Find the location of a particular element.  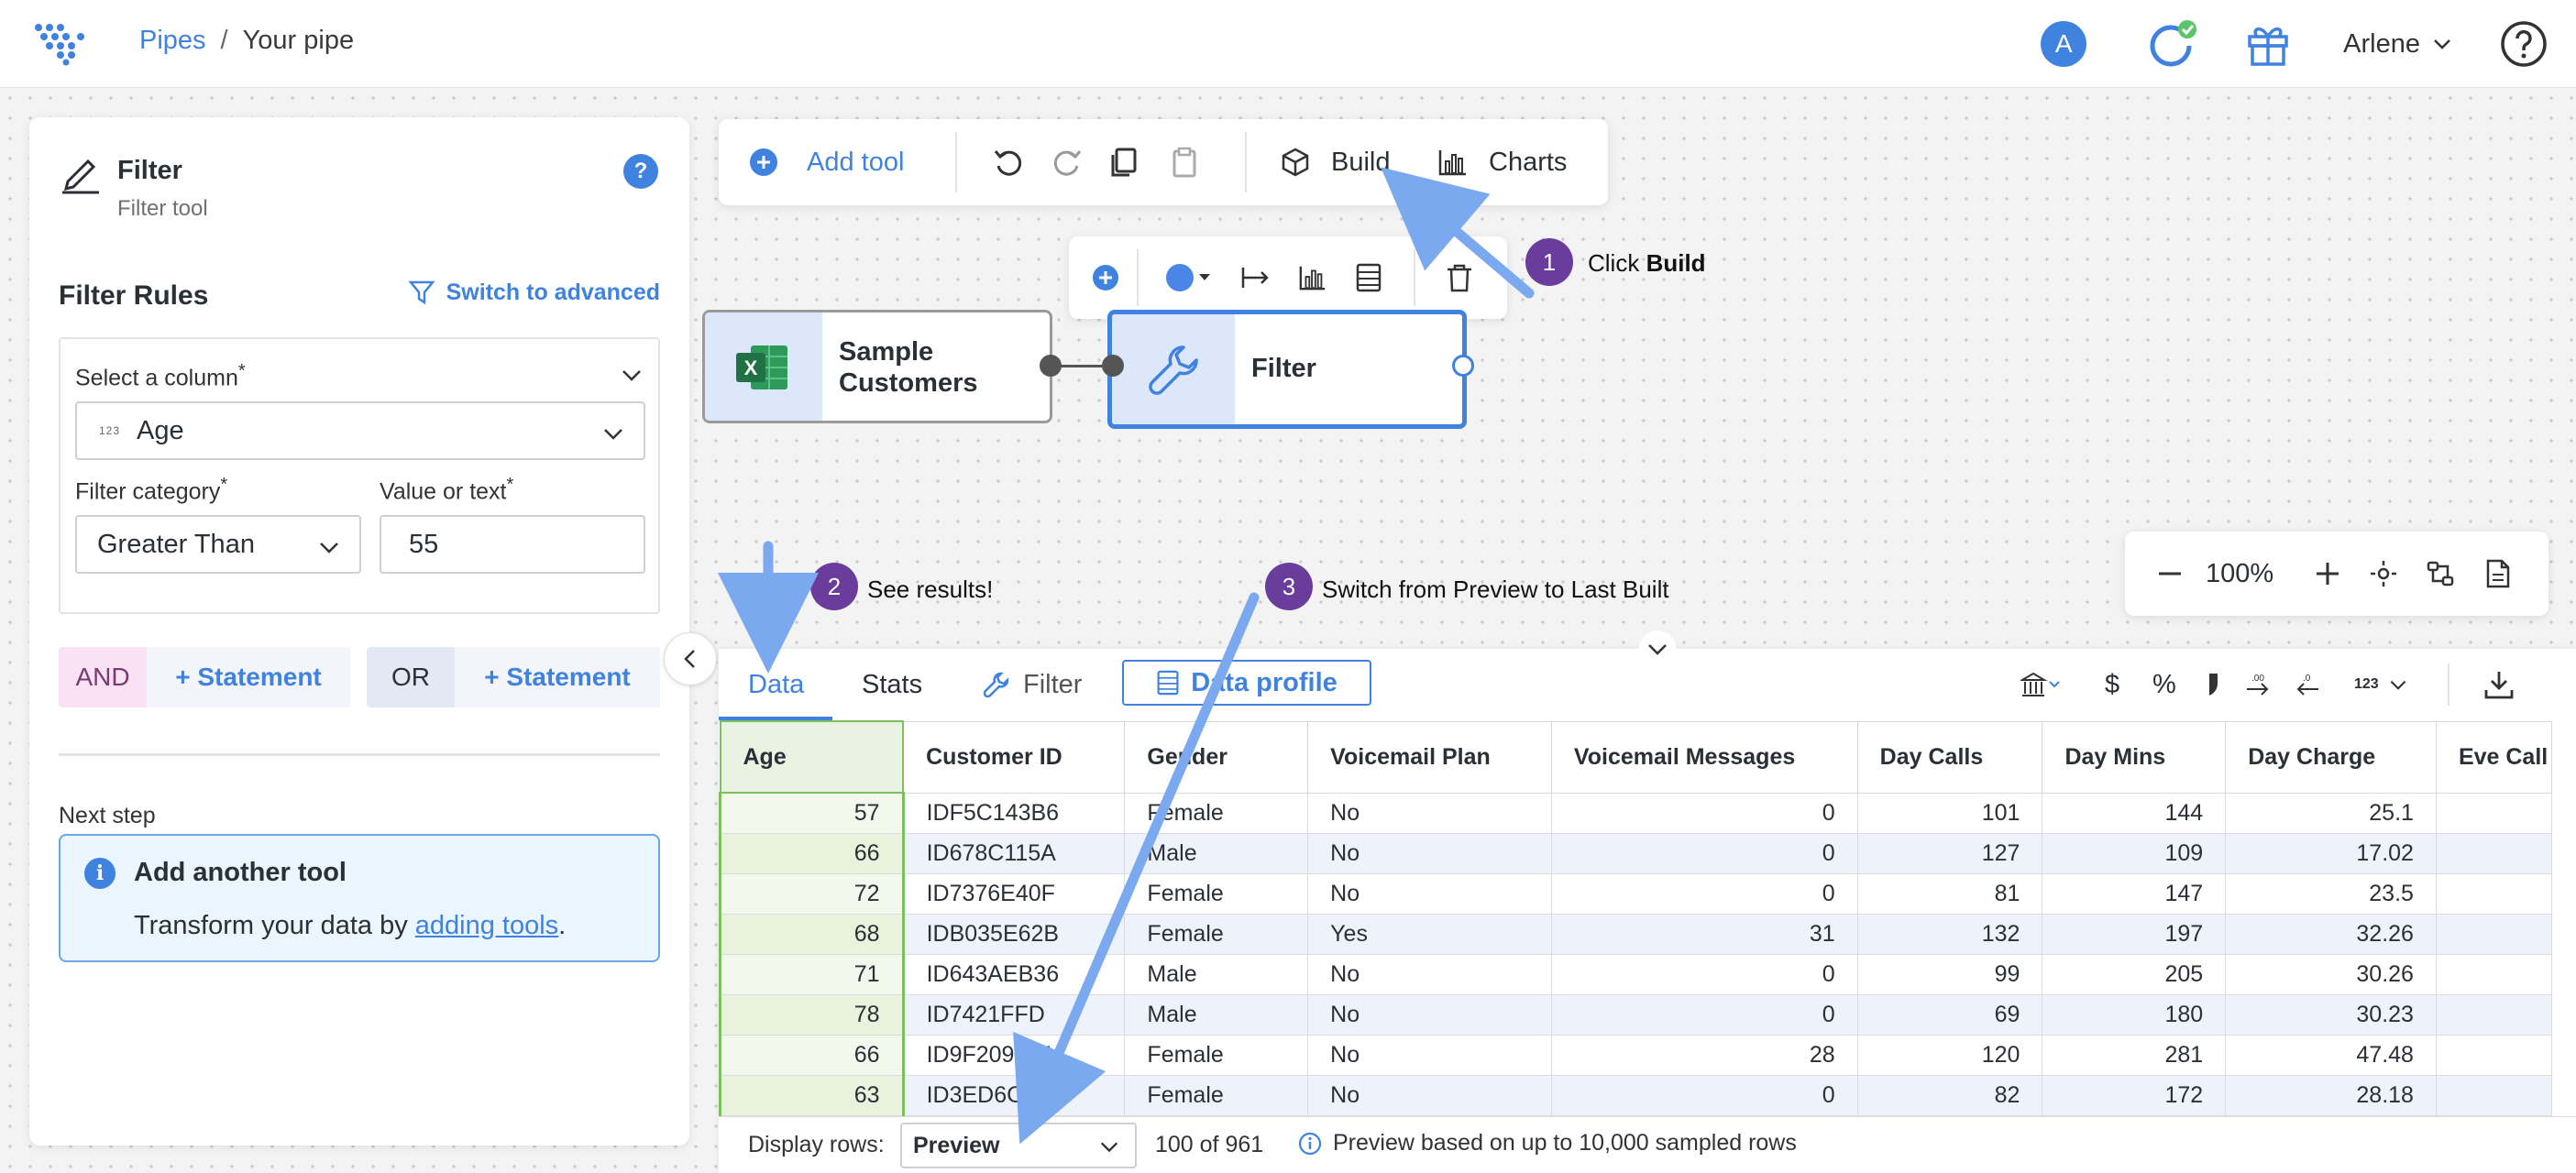

table-cell: 81 is located at coordinates (1949, 894).